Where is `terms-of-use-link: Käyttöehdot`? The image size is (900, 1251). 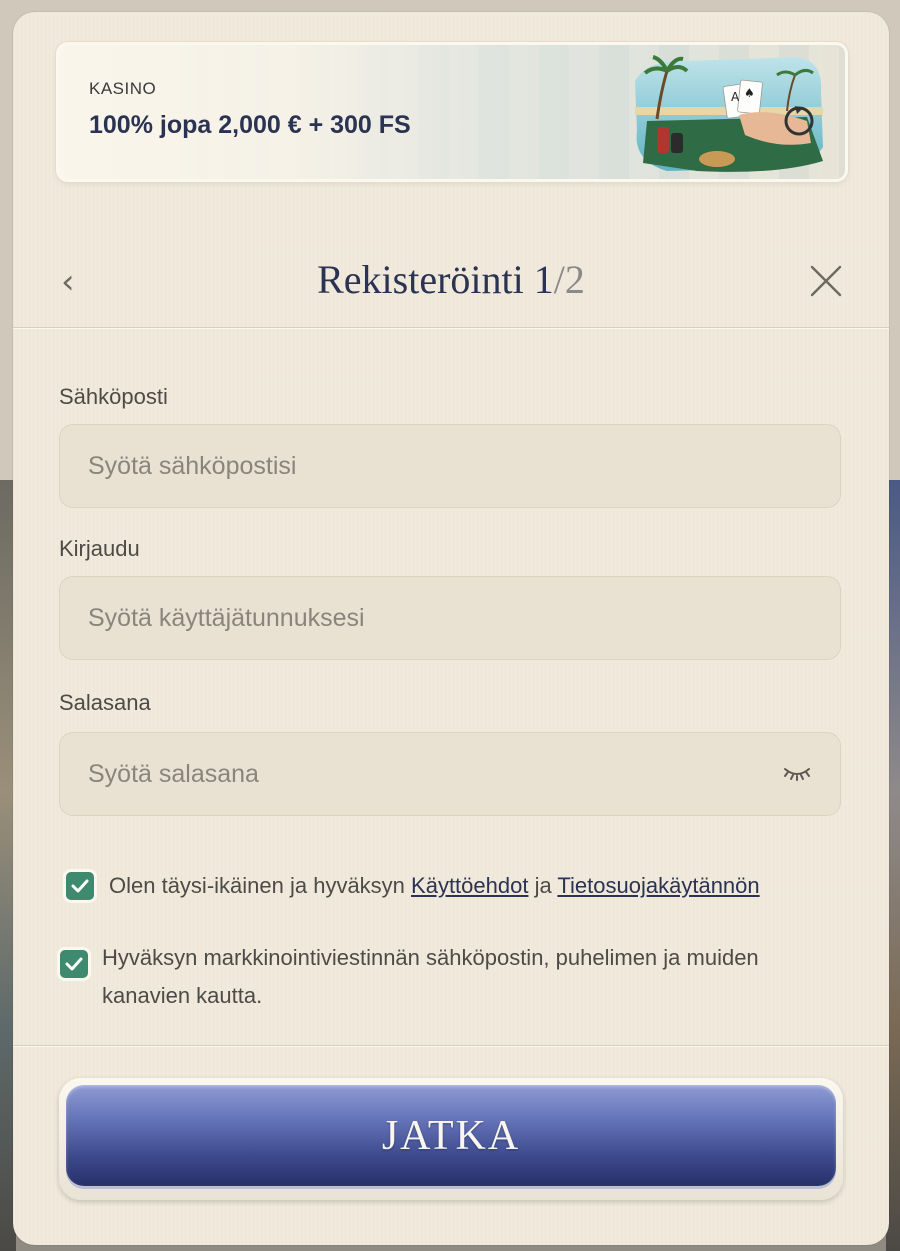
terms-of-use-link: Käyttöehdot is located at coordinates (469, 885).